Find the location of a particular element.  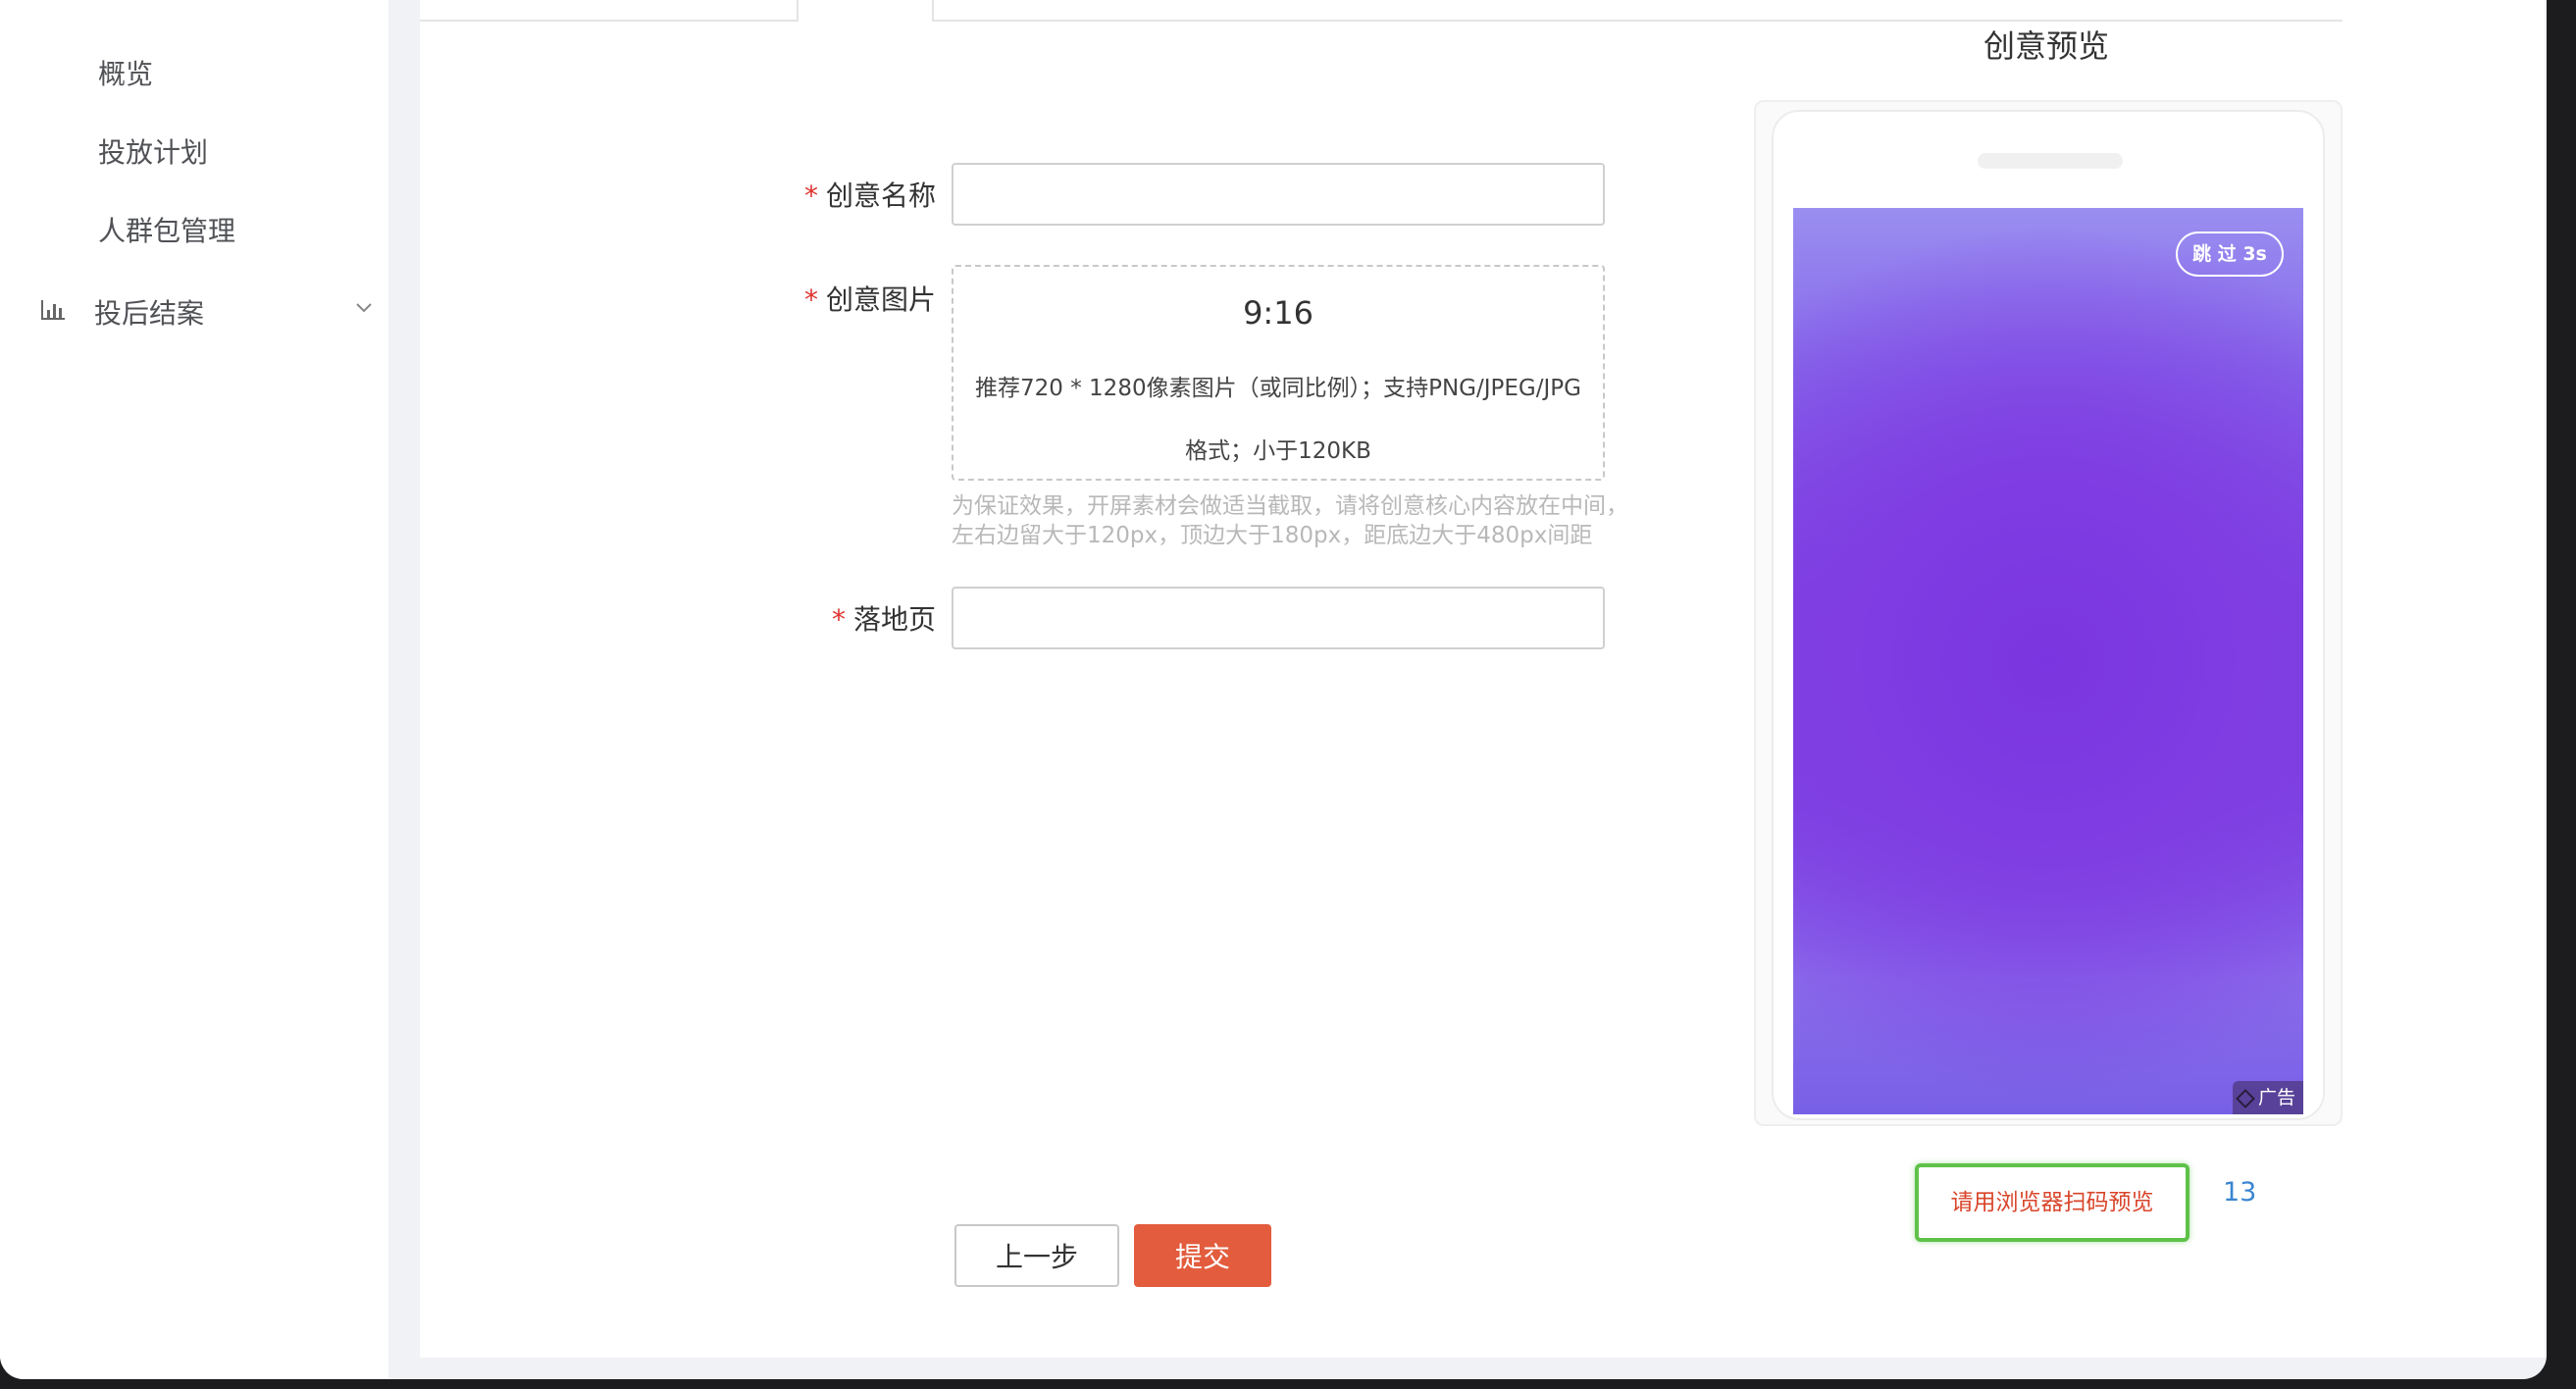

cut-off-menu-group-icon is located at coordinates (127, 2).